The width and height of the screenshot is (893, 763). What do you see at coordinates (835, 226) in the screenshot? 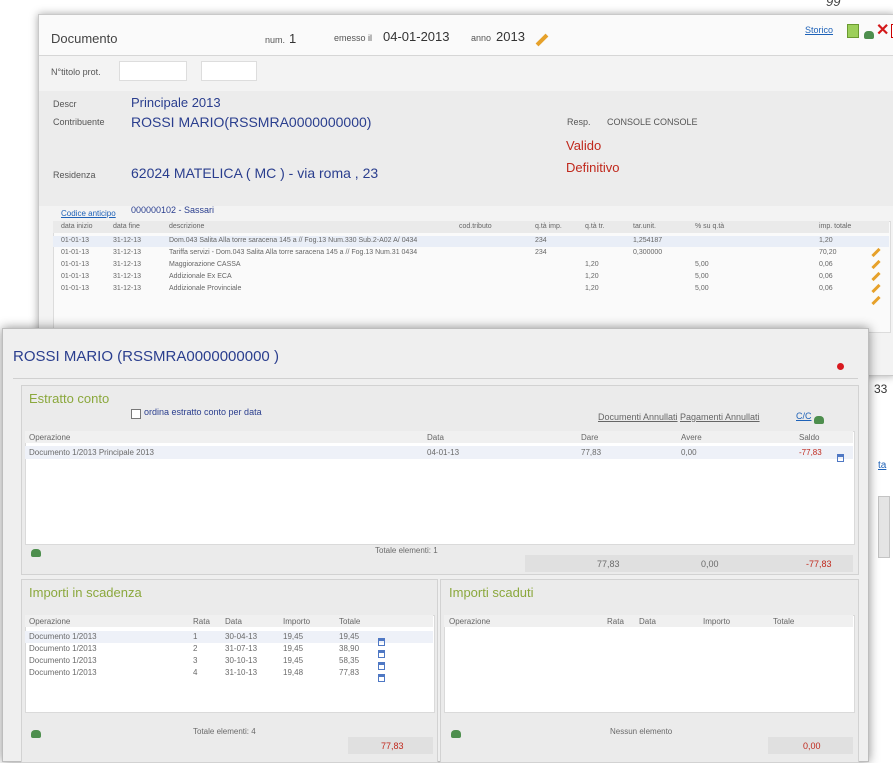
I see `grid-header-cell: imp. totale` at bounding box center [835, 226].